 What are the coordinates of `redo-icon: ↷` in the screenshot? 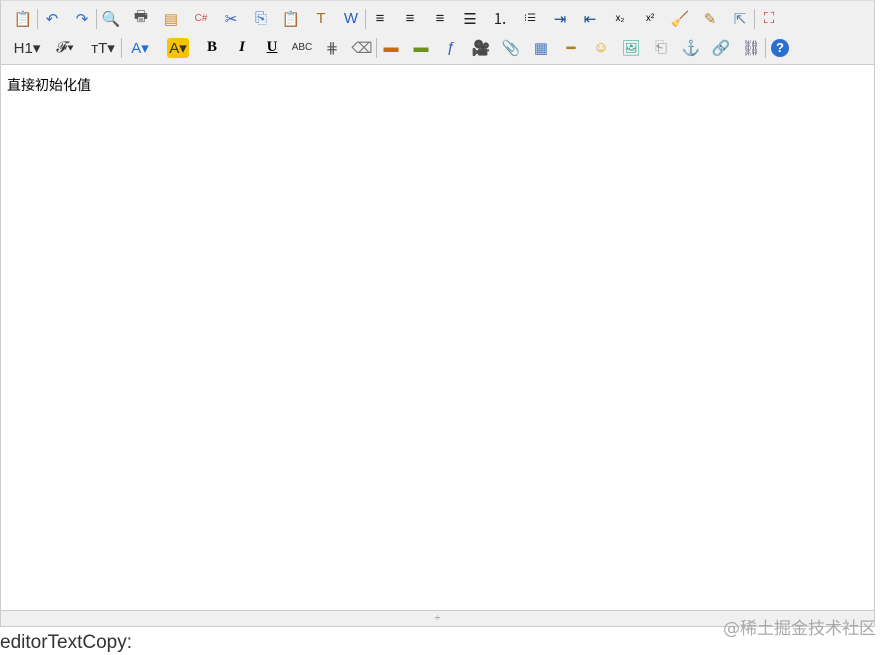 It's located at (82, 19).